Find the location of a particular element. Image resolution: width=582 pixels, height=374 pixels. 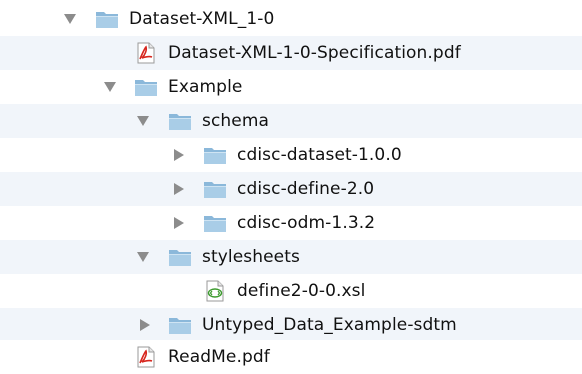

tree-item-label: cdisc-dataset-1.0.0 is located at coordinates (319, 155).